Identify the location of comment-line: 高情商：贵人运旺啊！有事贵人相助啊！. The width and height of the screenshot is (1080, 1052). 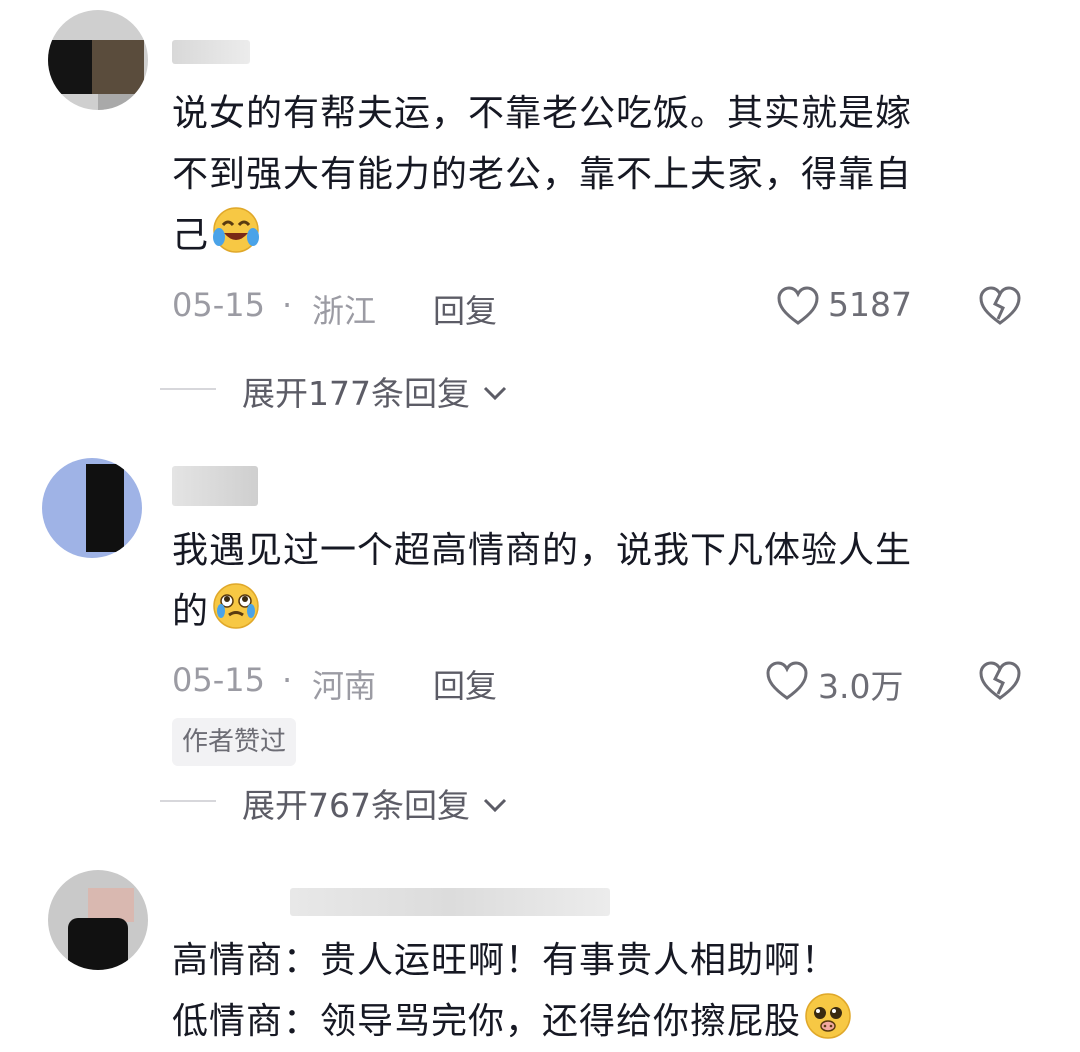
(505, 960).